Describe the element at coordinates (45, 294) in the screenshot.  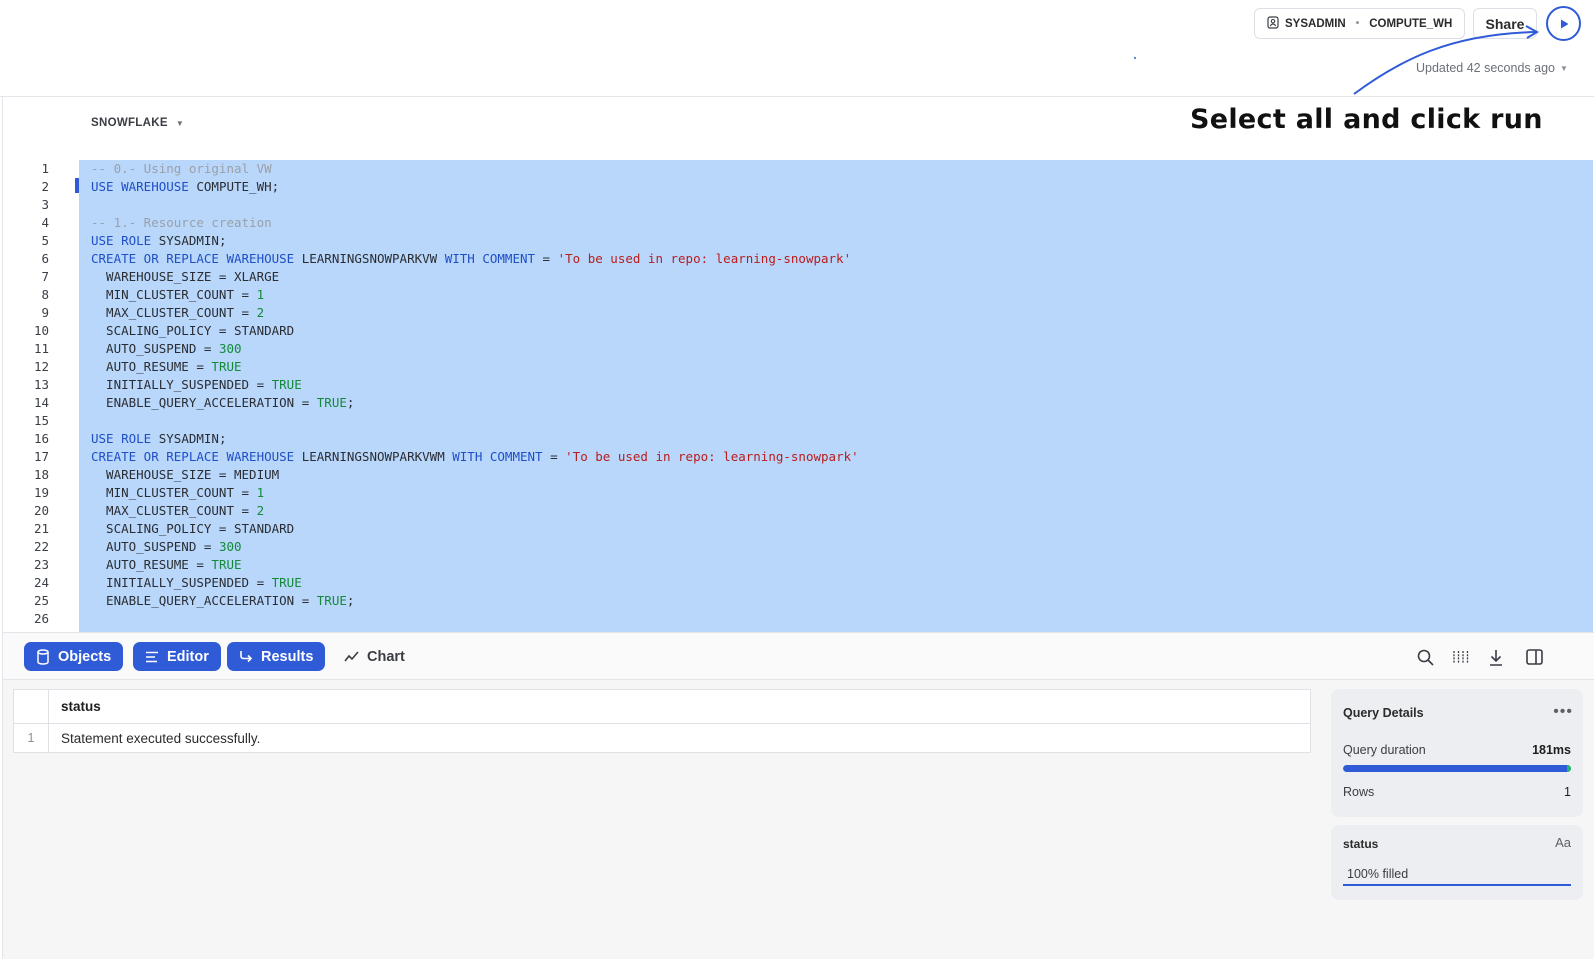
I see `line-number: 8` at that location.